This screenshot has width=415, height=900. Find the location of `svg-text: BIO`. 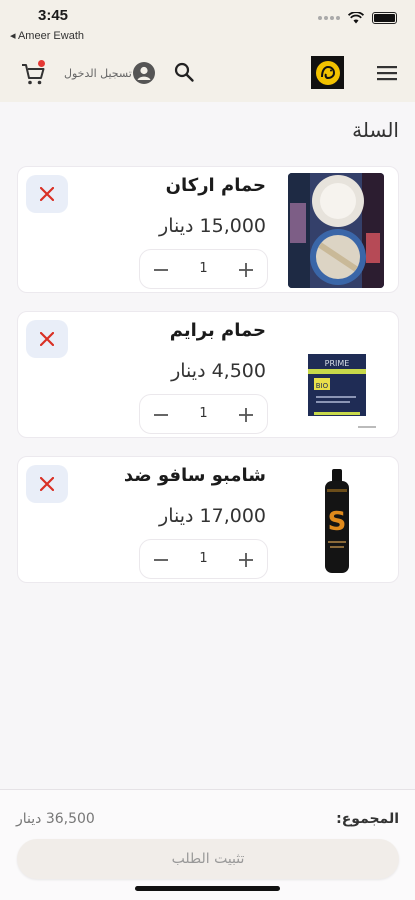

svg-text: BIO is located at coordinates (322, 386).